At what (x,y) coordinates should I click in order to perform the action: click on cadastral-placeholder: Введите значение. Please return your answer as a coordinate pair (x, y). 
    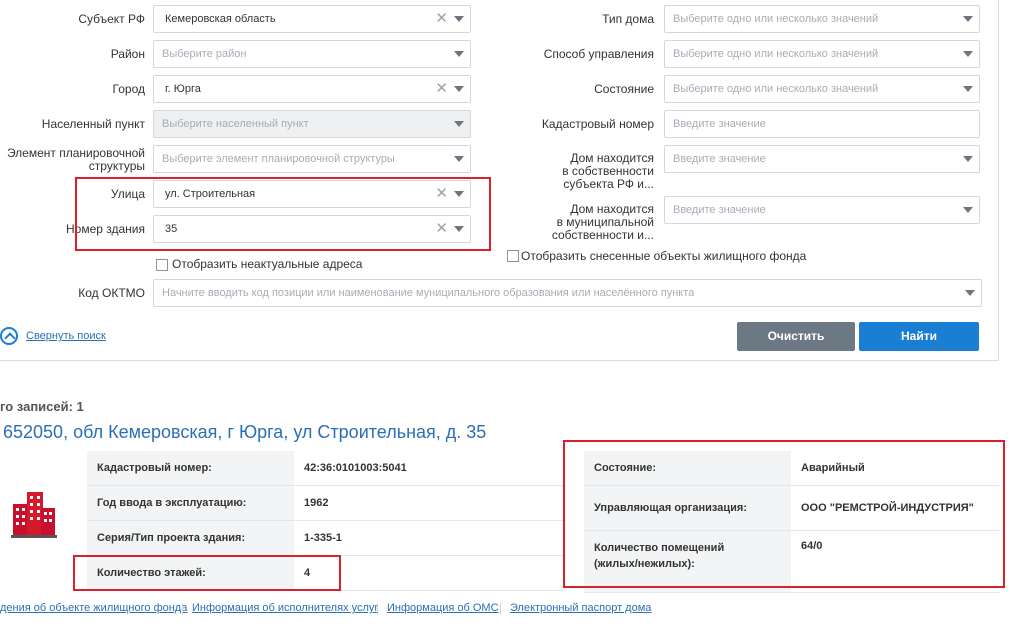
    Looking at the image, I should click on (719, 124).